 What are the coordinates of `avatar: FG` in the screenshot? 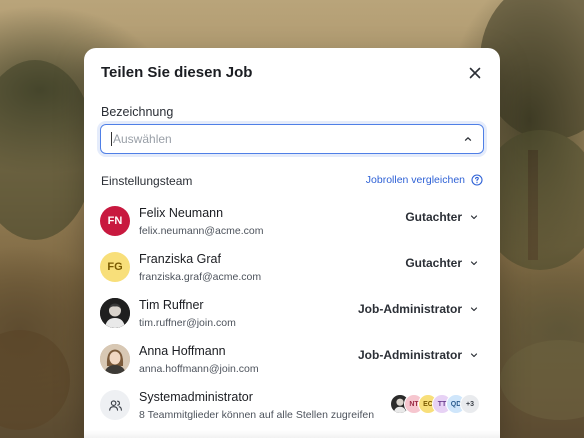 It's located at (115, 267).